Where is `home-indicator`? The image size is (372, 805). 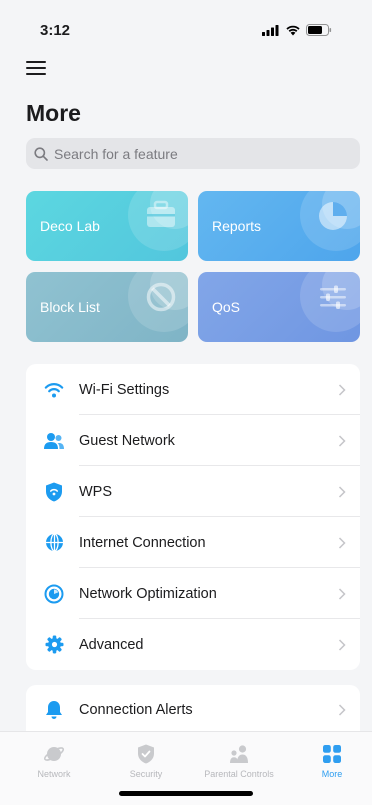 home-indicator is located at coordinates (186, 793).